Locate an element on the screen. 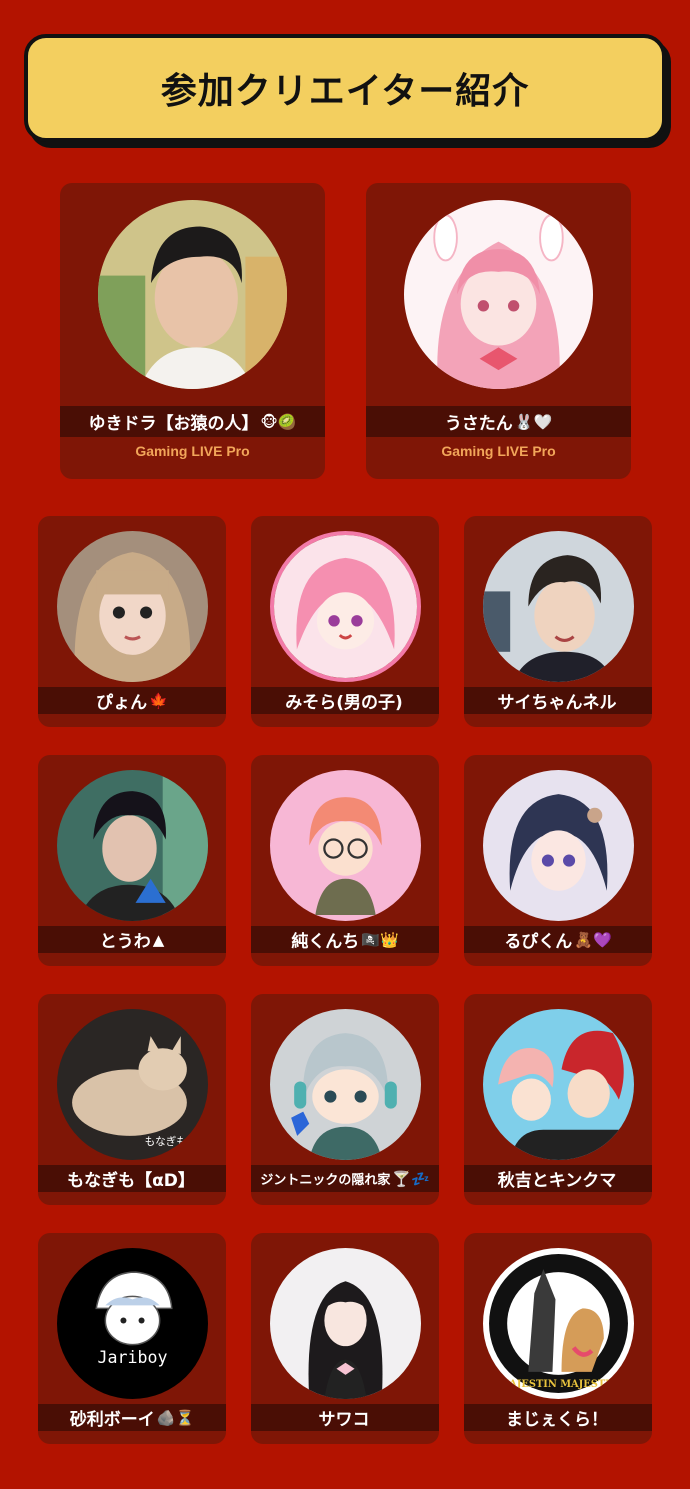 The width and height of the screenshot is (690, 1489). creator-name-bar: みそら(男の子) is located at coordinates (345, 700).